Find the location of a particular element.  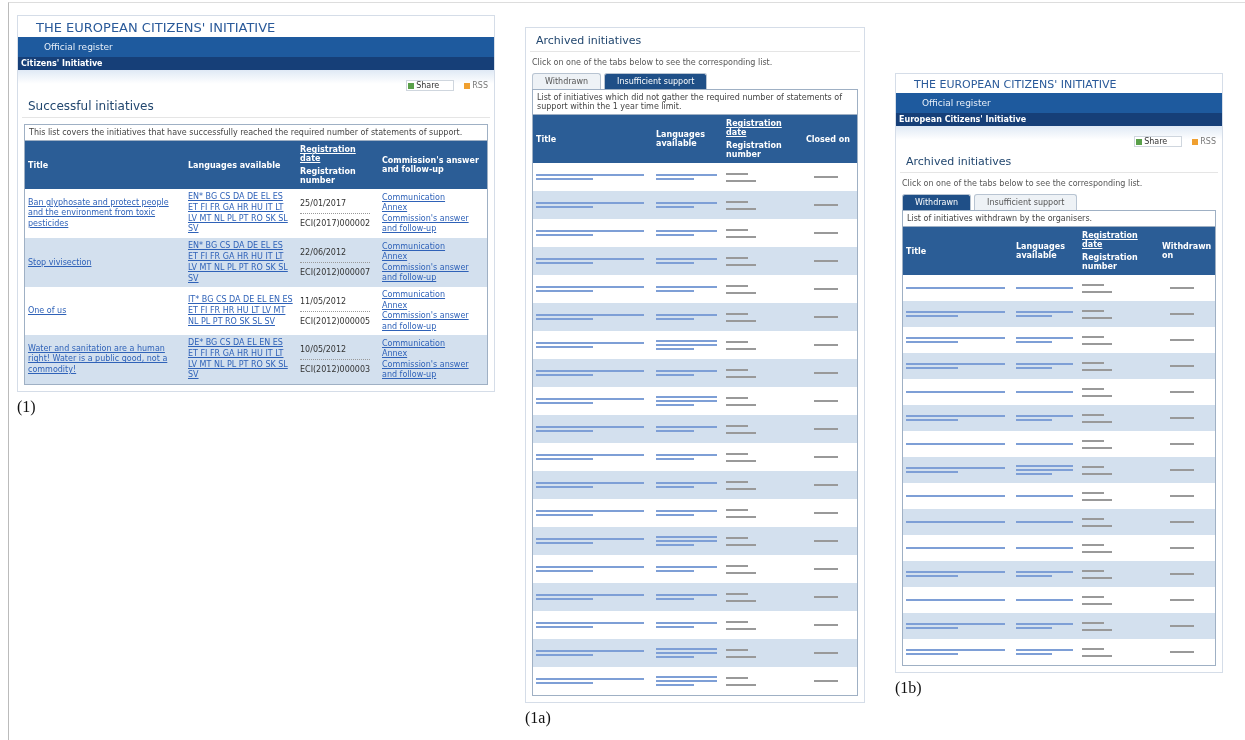

tab: Insufficient support is located at coordinates (1026, 202).